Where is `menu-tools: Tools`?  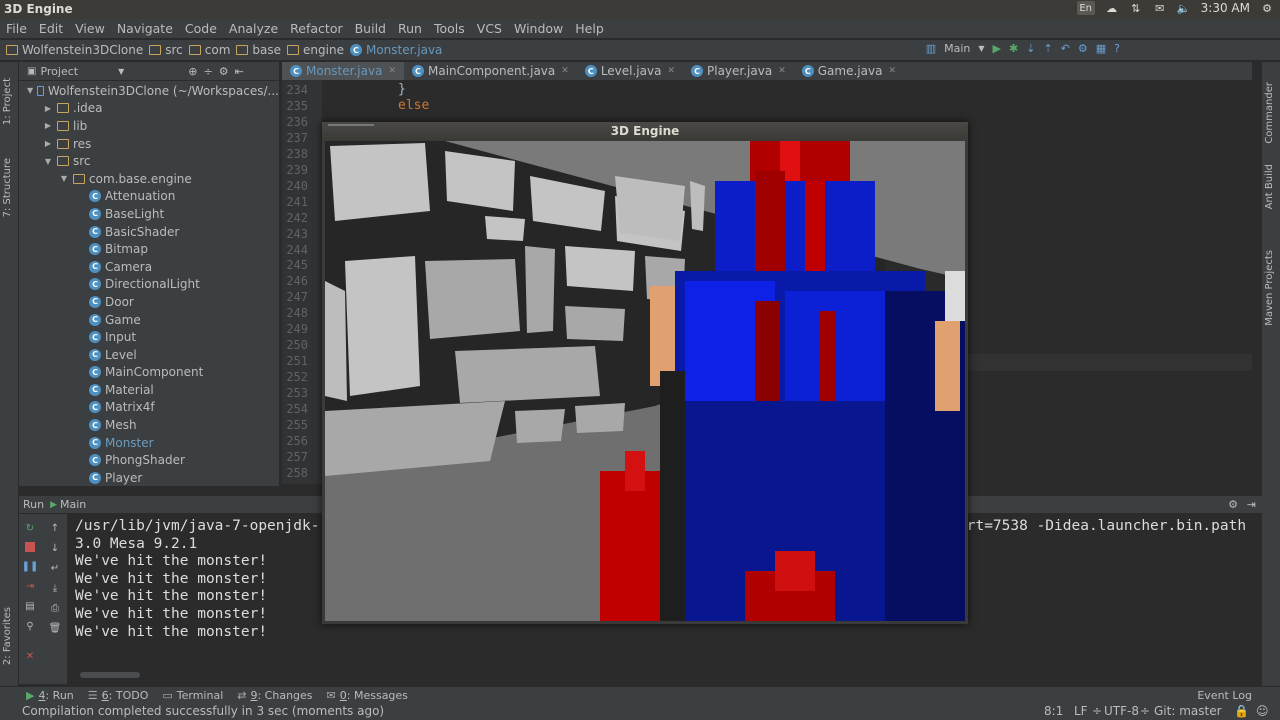 menu-tools: Tools is located at coordinates (449, 28).